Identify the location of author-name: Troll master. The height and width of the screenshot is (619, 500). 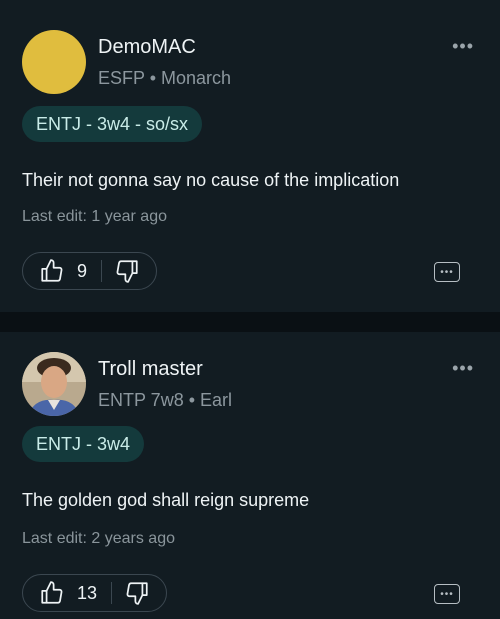
(150, 369).